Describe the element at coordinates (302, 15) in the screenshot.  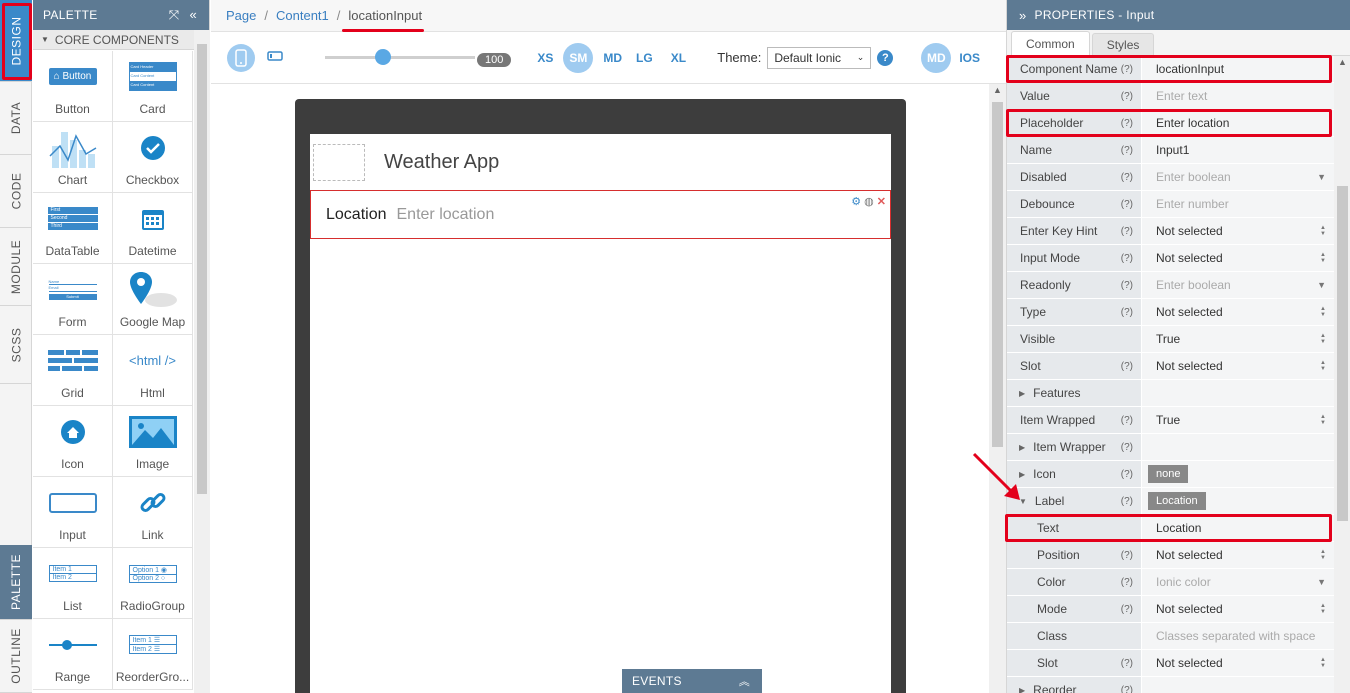
I see `breadcrumb-content1: Content1` at that location.